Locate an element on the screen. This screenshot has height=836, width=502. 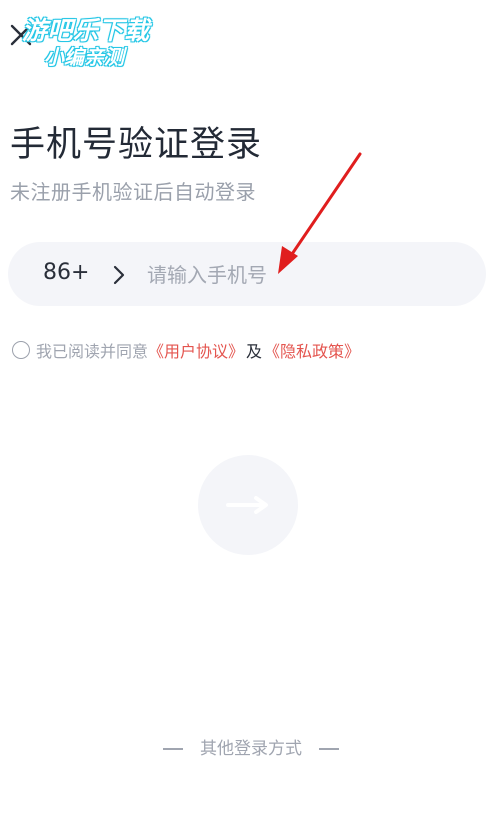
divider-left is located at coordinates (172, 749).